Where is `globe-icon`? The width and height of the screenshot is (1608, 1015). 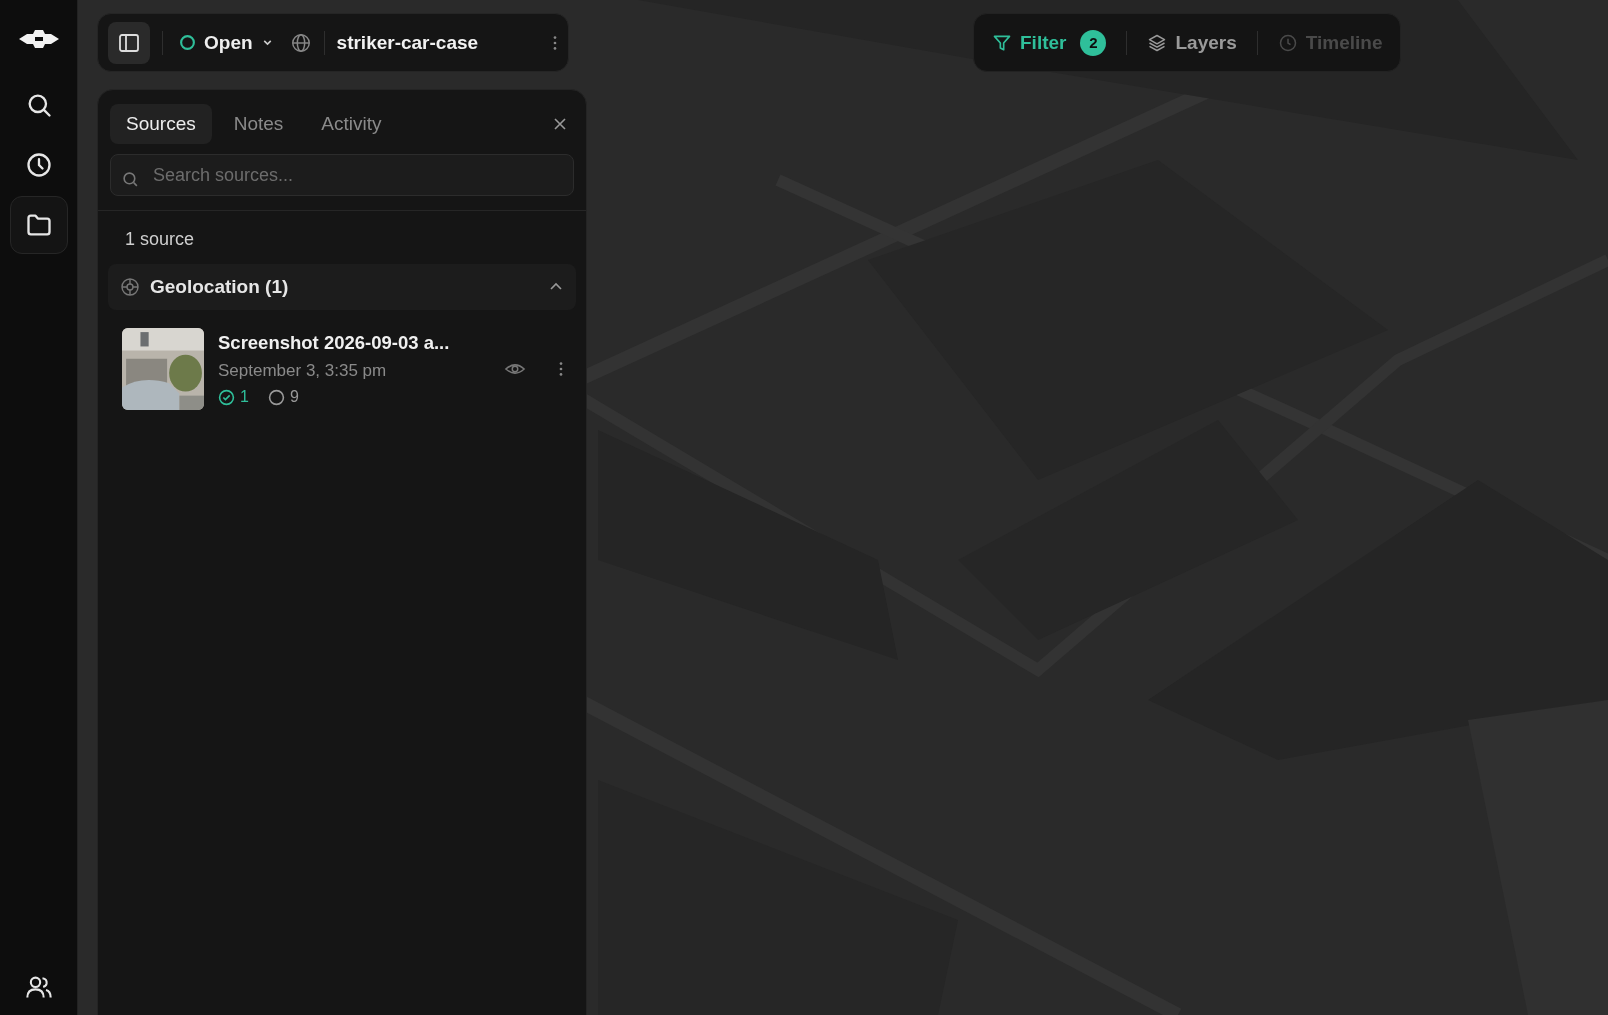
globe-icon is located at coordinates (300, 42).